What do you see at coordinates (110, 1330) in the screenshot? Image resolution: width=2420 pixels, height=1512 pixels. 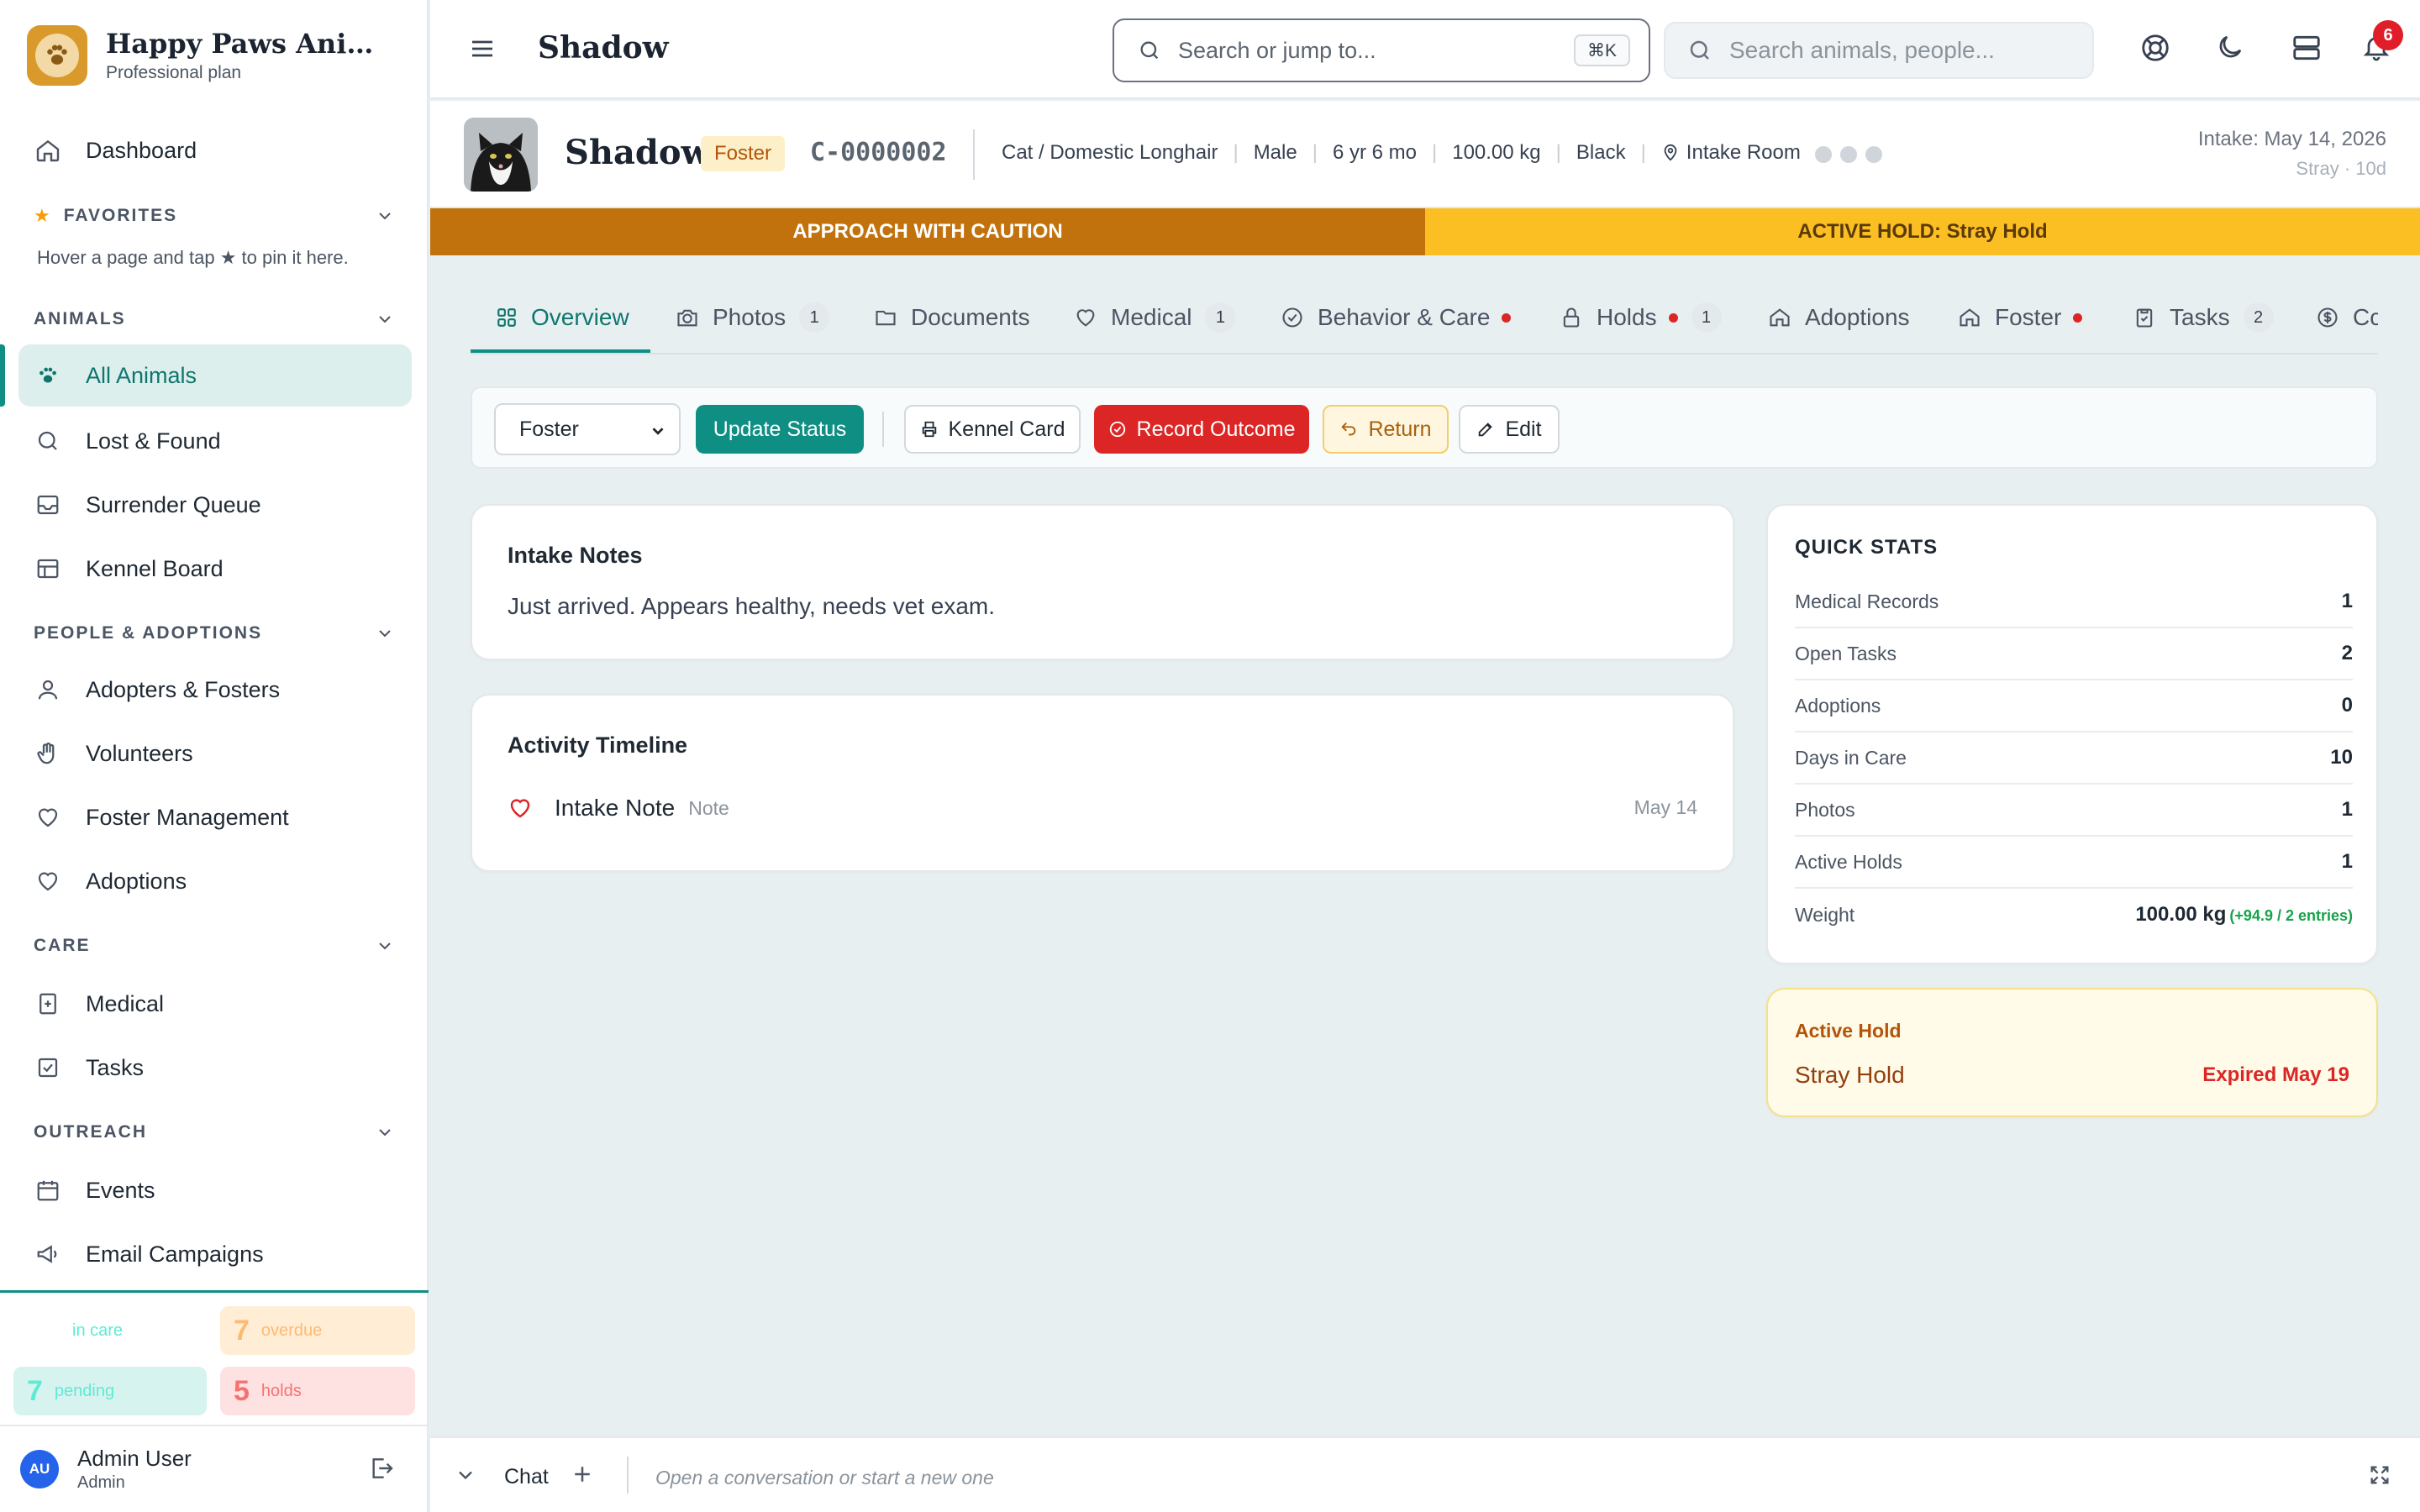 I see `stat-in-care: in care` at bounding box center [110, 1330].